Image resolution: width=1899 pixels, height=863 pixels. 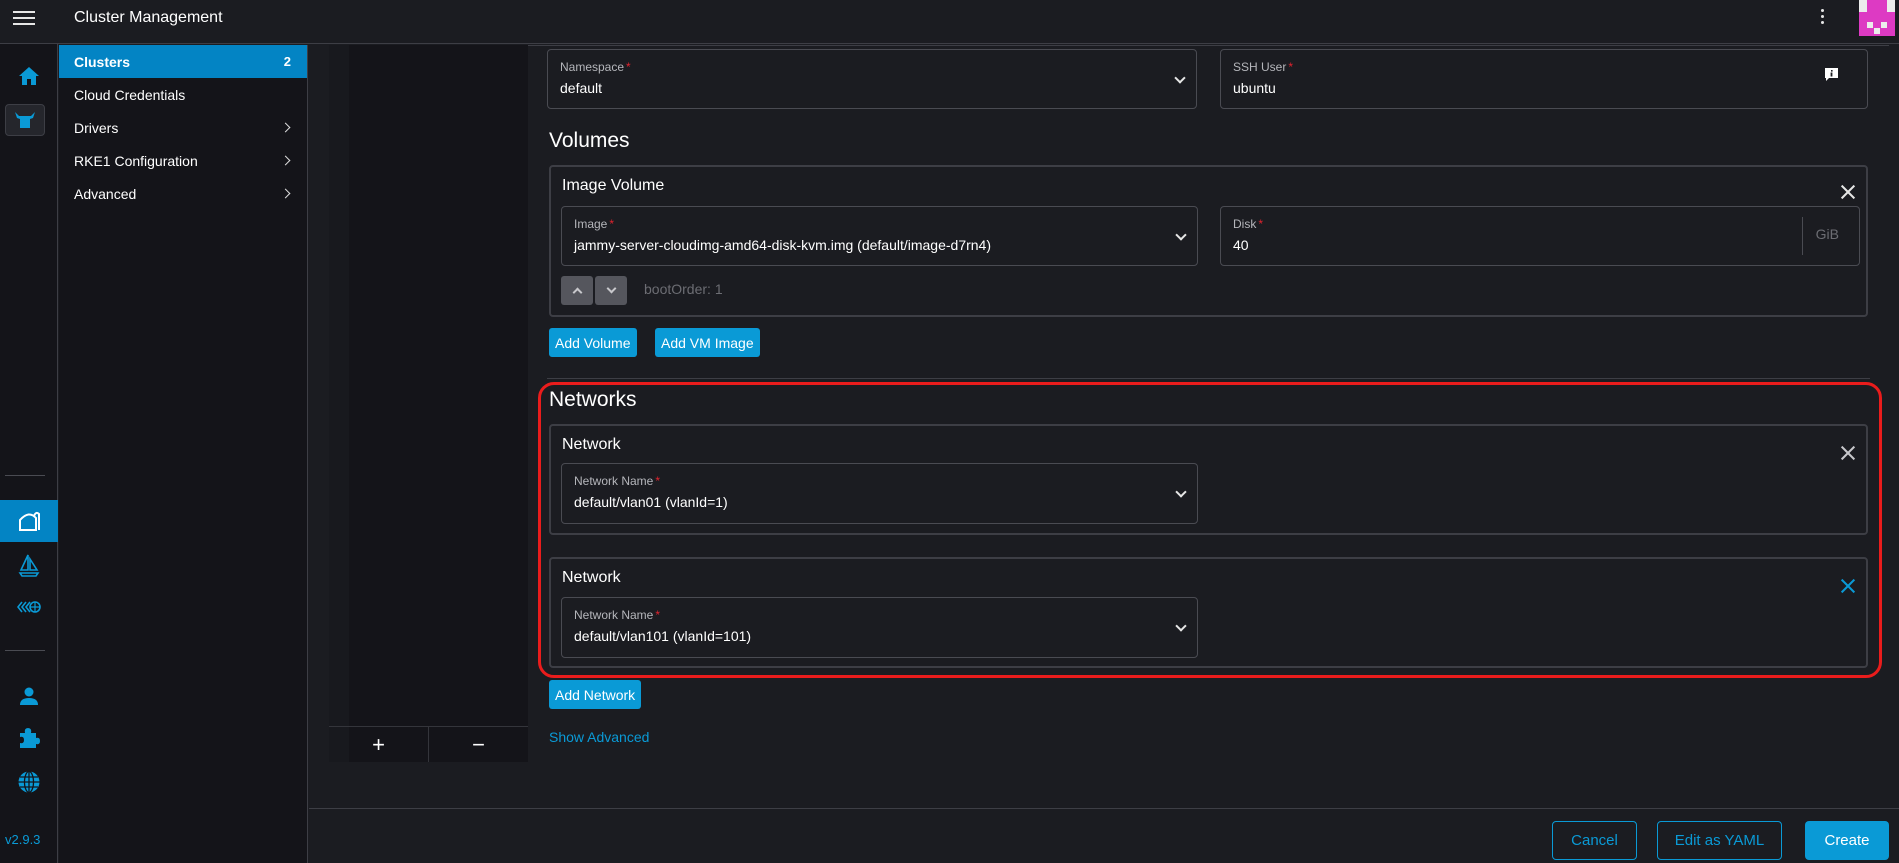 What do you see at coordinates (29, 782) in the screenshot?
I see `global-settings-icon` at bounding box center [29, 782].